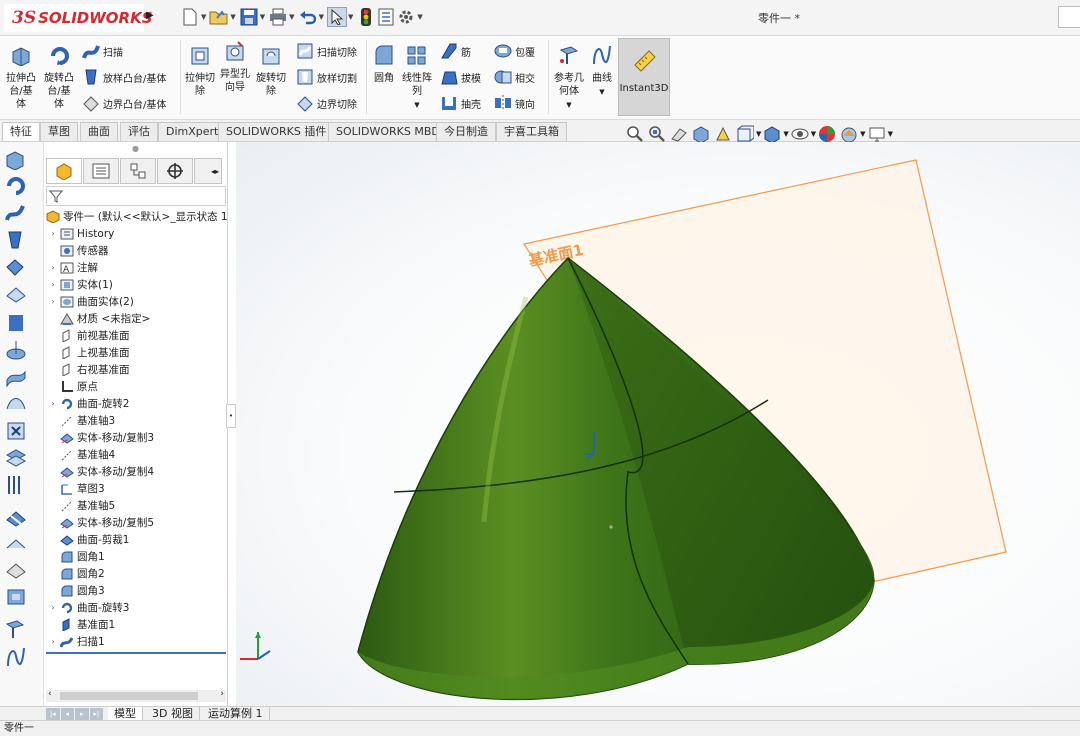 This screenshot has width=1080, height=736. Describe the element at coordinates (455, 51) in the screenshot. I see `rib-button: 筋` at that location.